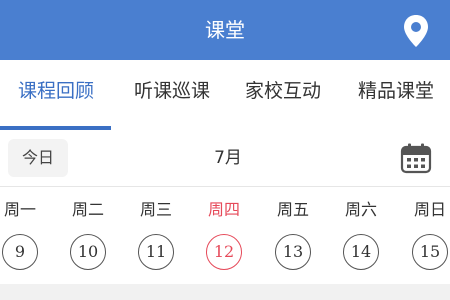 The height and width of the screenshot is (300, 450). What do you see at coordinates (283, 91) in the screenshot?
I see `tab-home-school: 家校互动` at bounding box center [283, 91].